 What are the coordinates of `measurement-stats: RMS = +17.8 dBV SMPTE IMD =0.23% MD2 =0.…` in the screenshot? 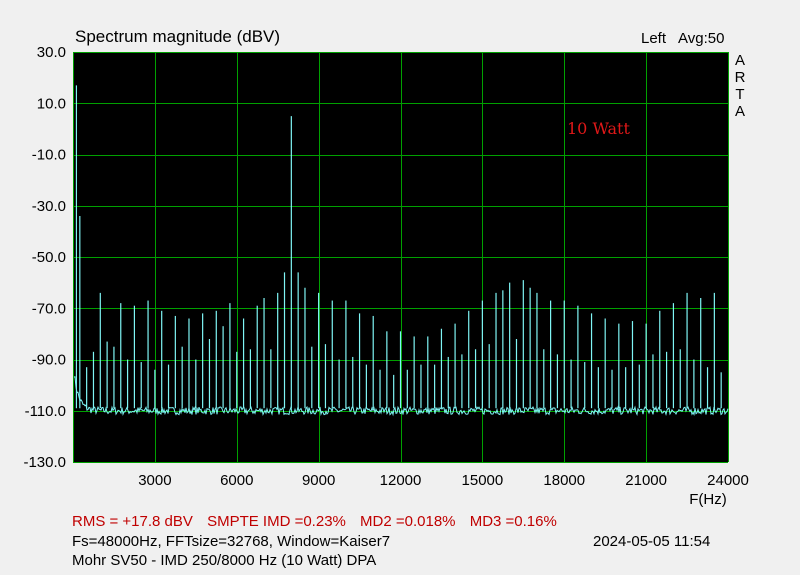 It's located at (319, 521).